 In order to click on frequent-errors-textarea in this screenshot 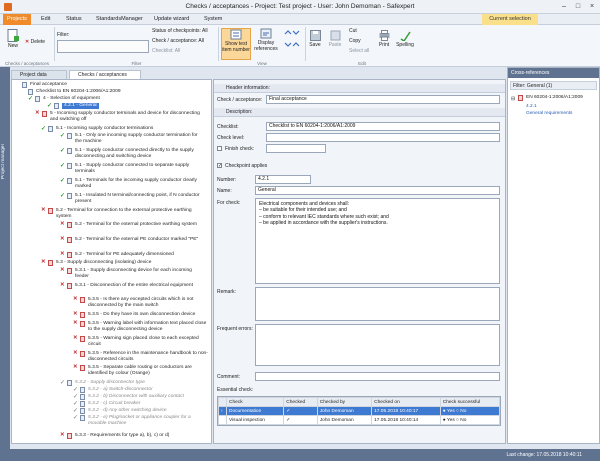, I will do `click(377, 345)`.